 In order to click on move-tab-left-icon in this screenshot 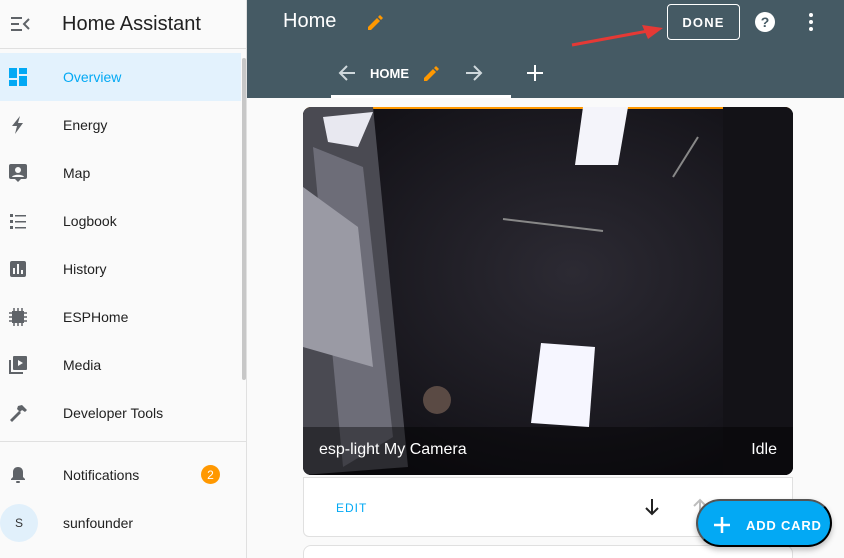, I will do `click(347, 73)`.